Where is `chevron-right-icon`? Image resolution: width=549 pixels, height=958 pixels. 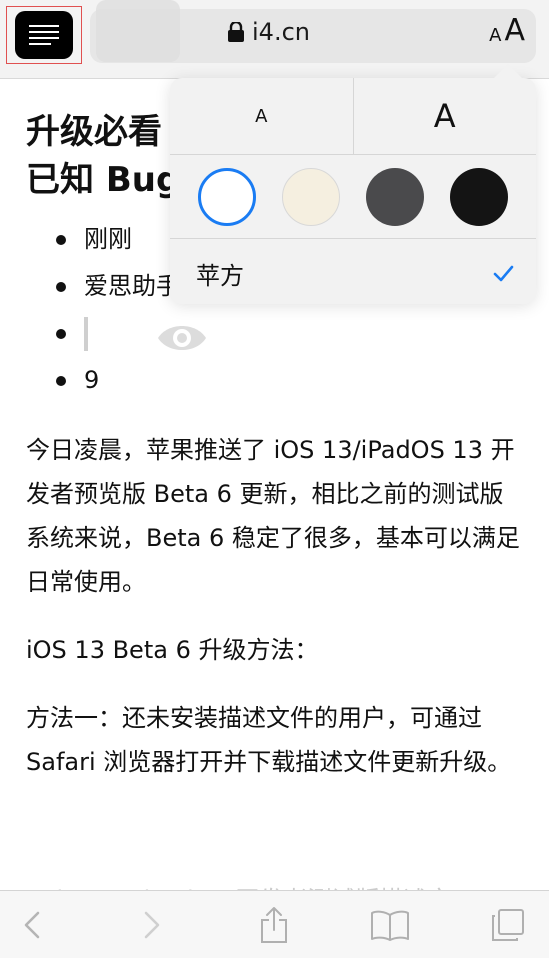
chevron-right-icon is located at coordinates (152, 925).